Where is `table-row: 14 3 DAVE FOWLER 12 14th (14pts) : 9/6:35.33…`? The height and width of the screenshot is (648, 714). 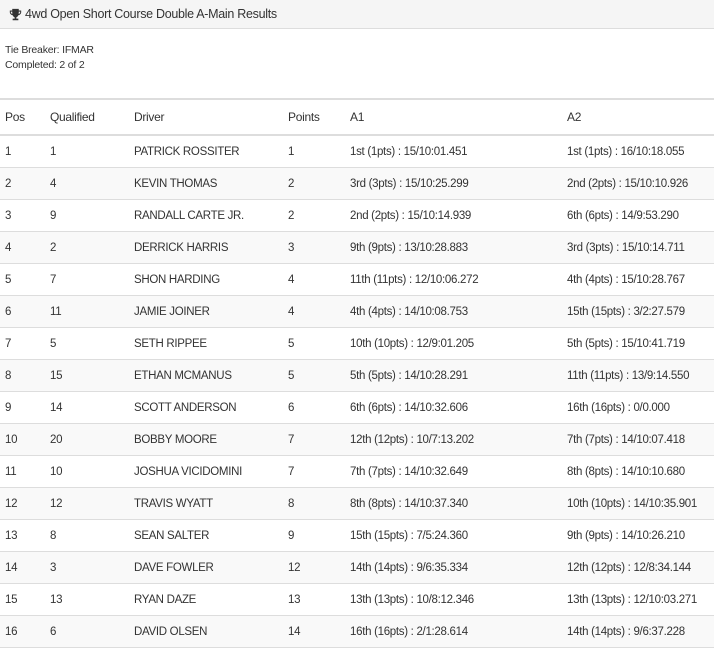
table-row: 14 3 DAVE FOWLER 12 14th (14pts) : 9/6:35.33… is located at coordinates (357, 567).